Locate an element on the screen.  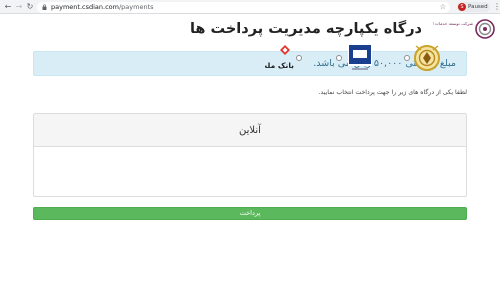
gateway-option-saman is located at coordinates (352, 59).